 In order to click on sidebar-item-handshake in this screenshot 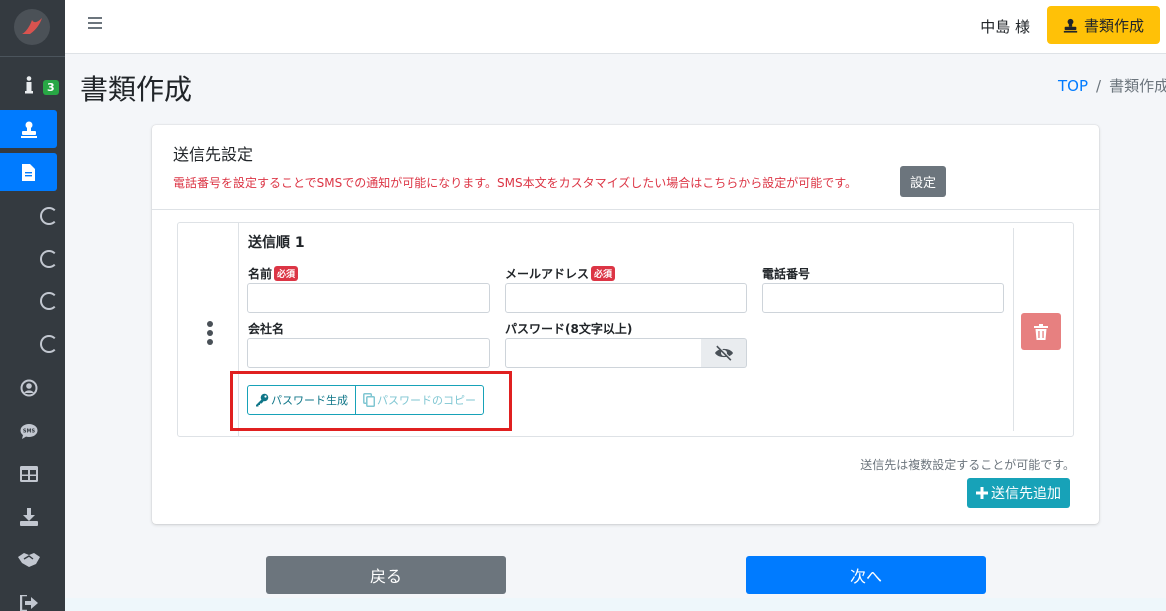, I will do `click(28, 560)`.